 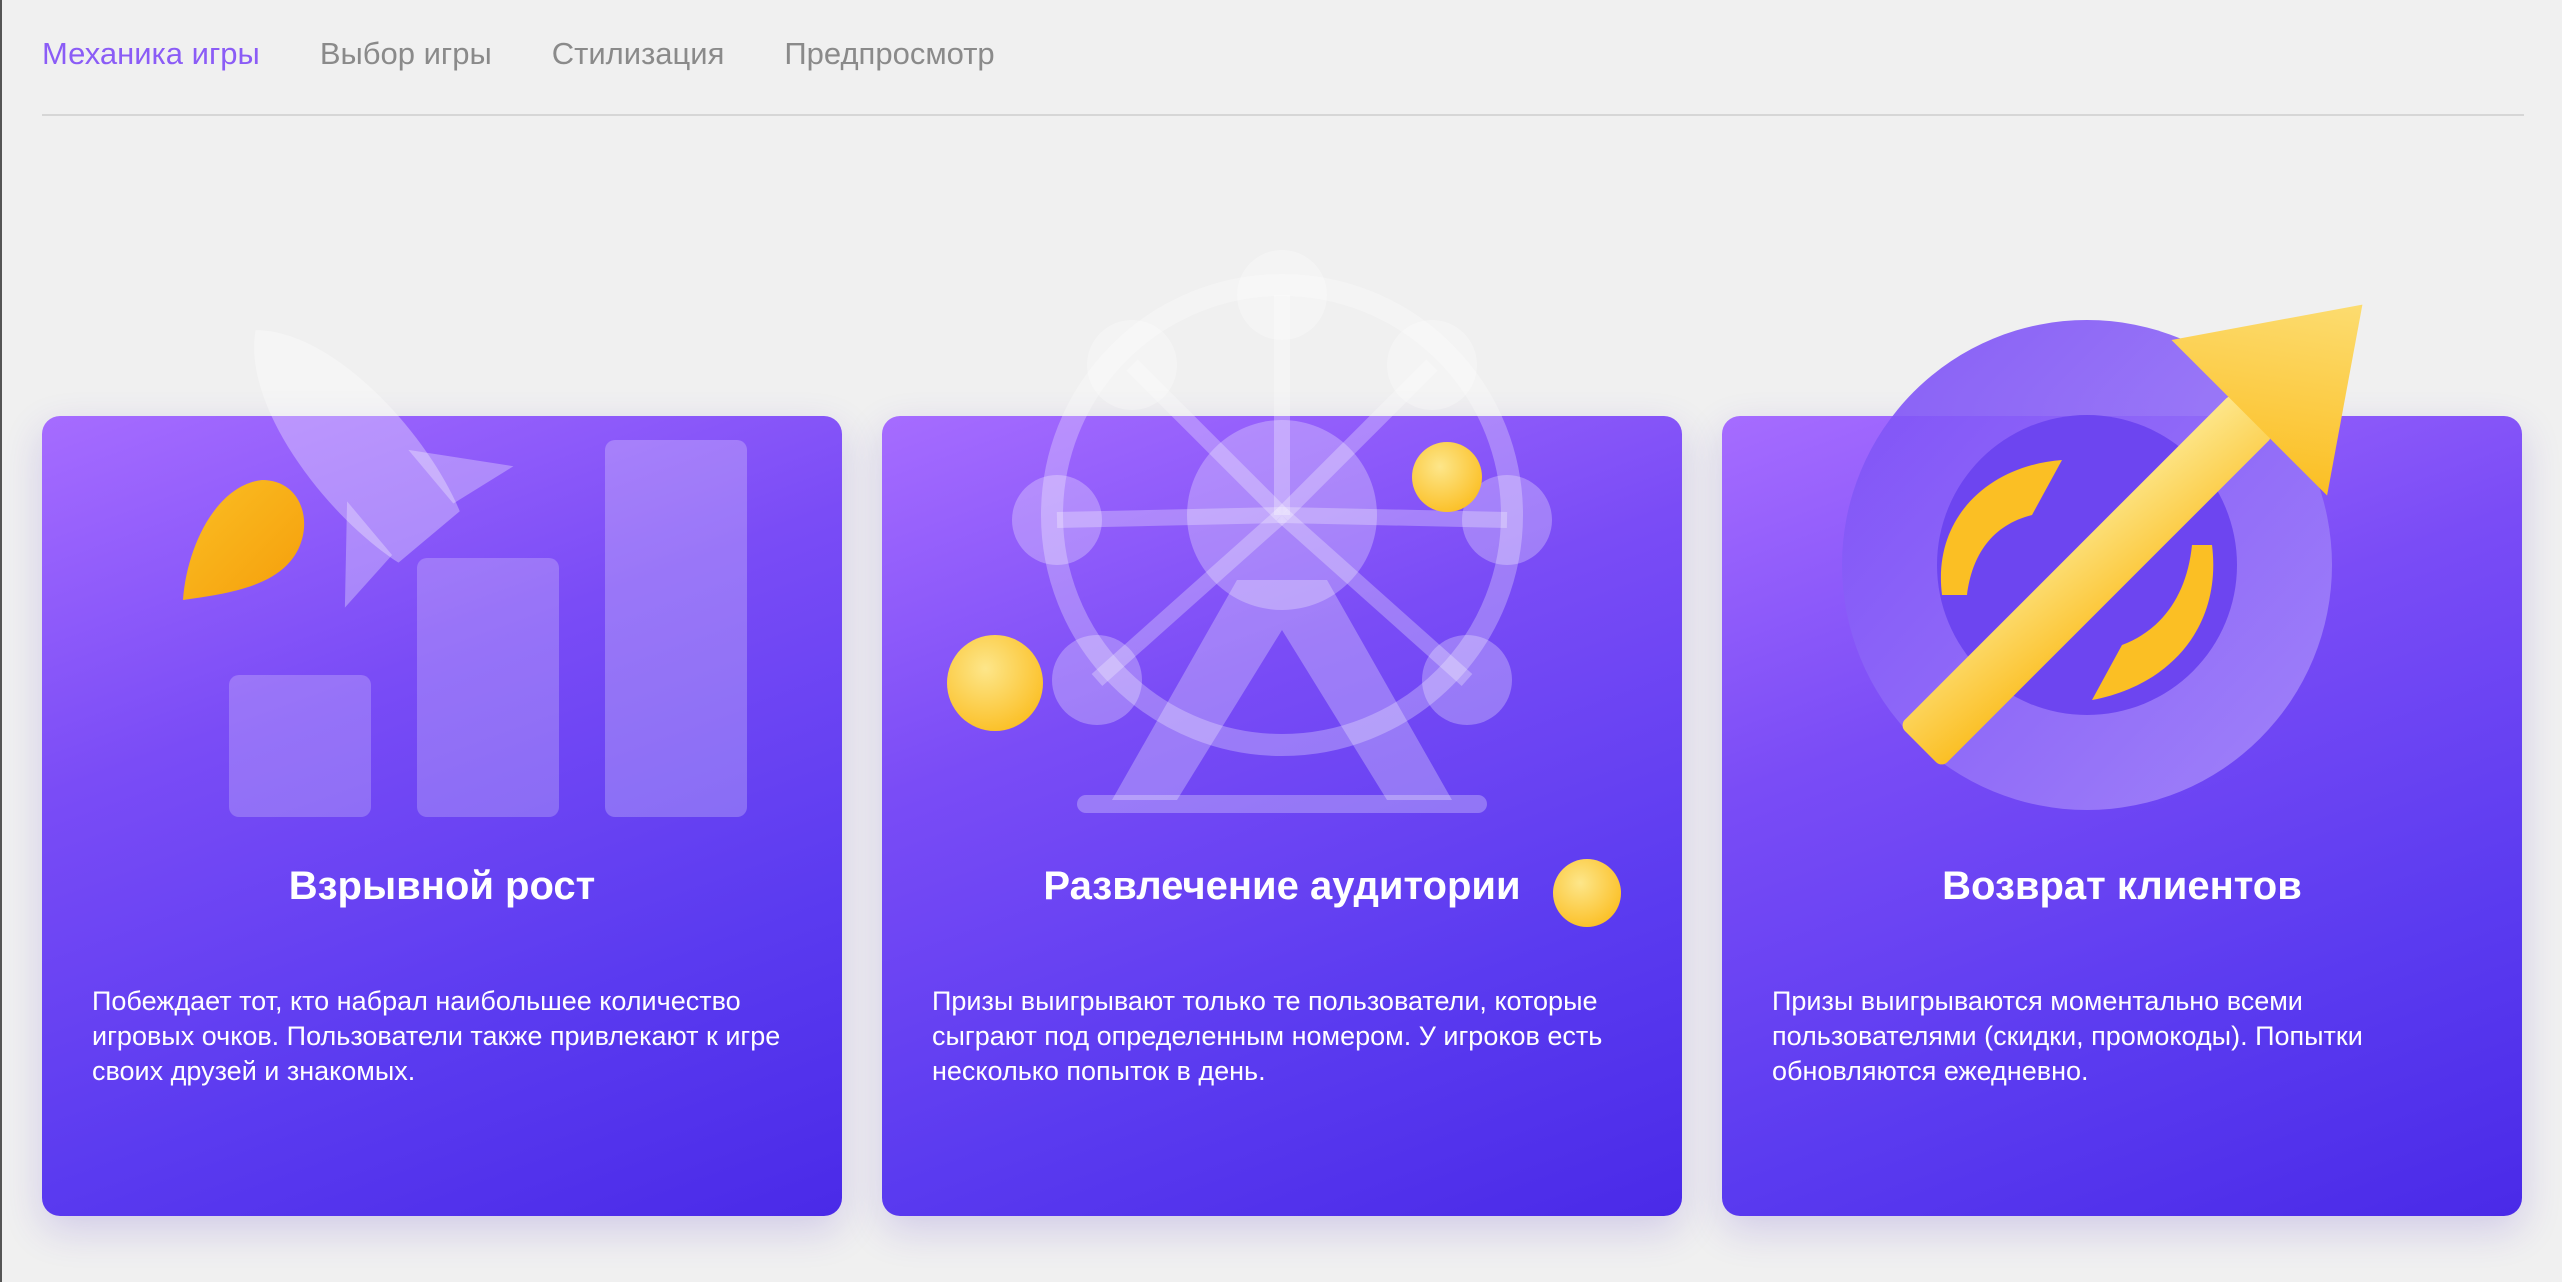 I want to click on tab-styling: Стилизация, so click(x=638, y=54).